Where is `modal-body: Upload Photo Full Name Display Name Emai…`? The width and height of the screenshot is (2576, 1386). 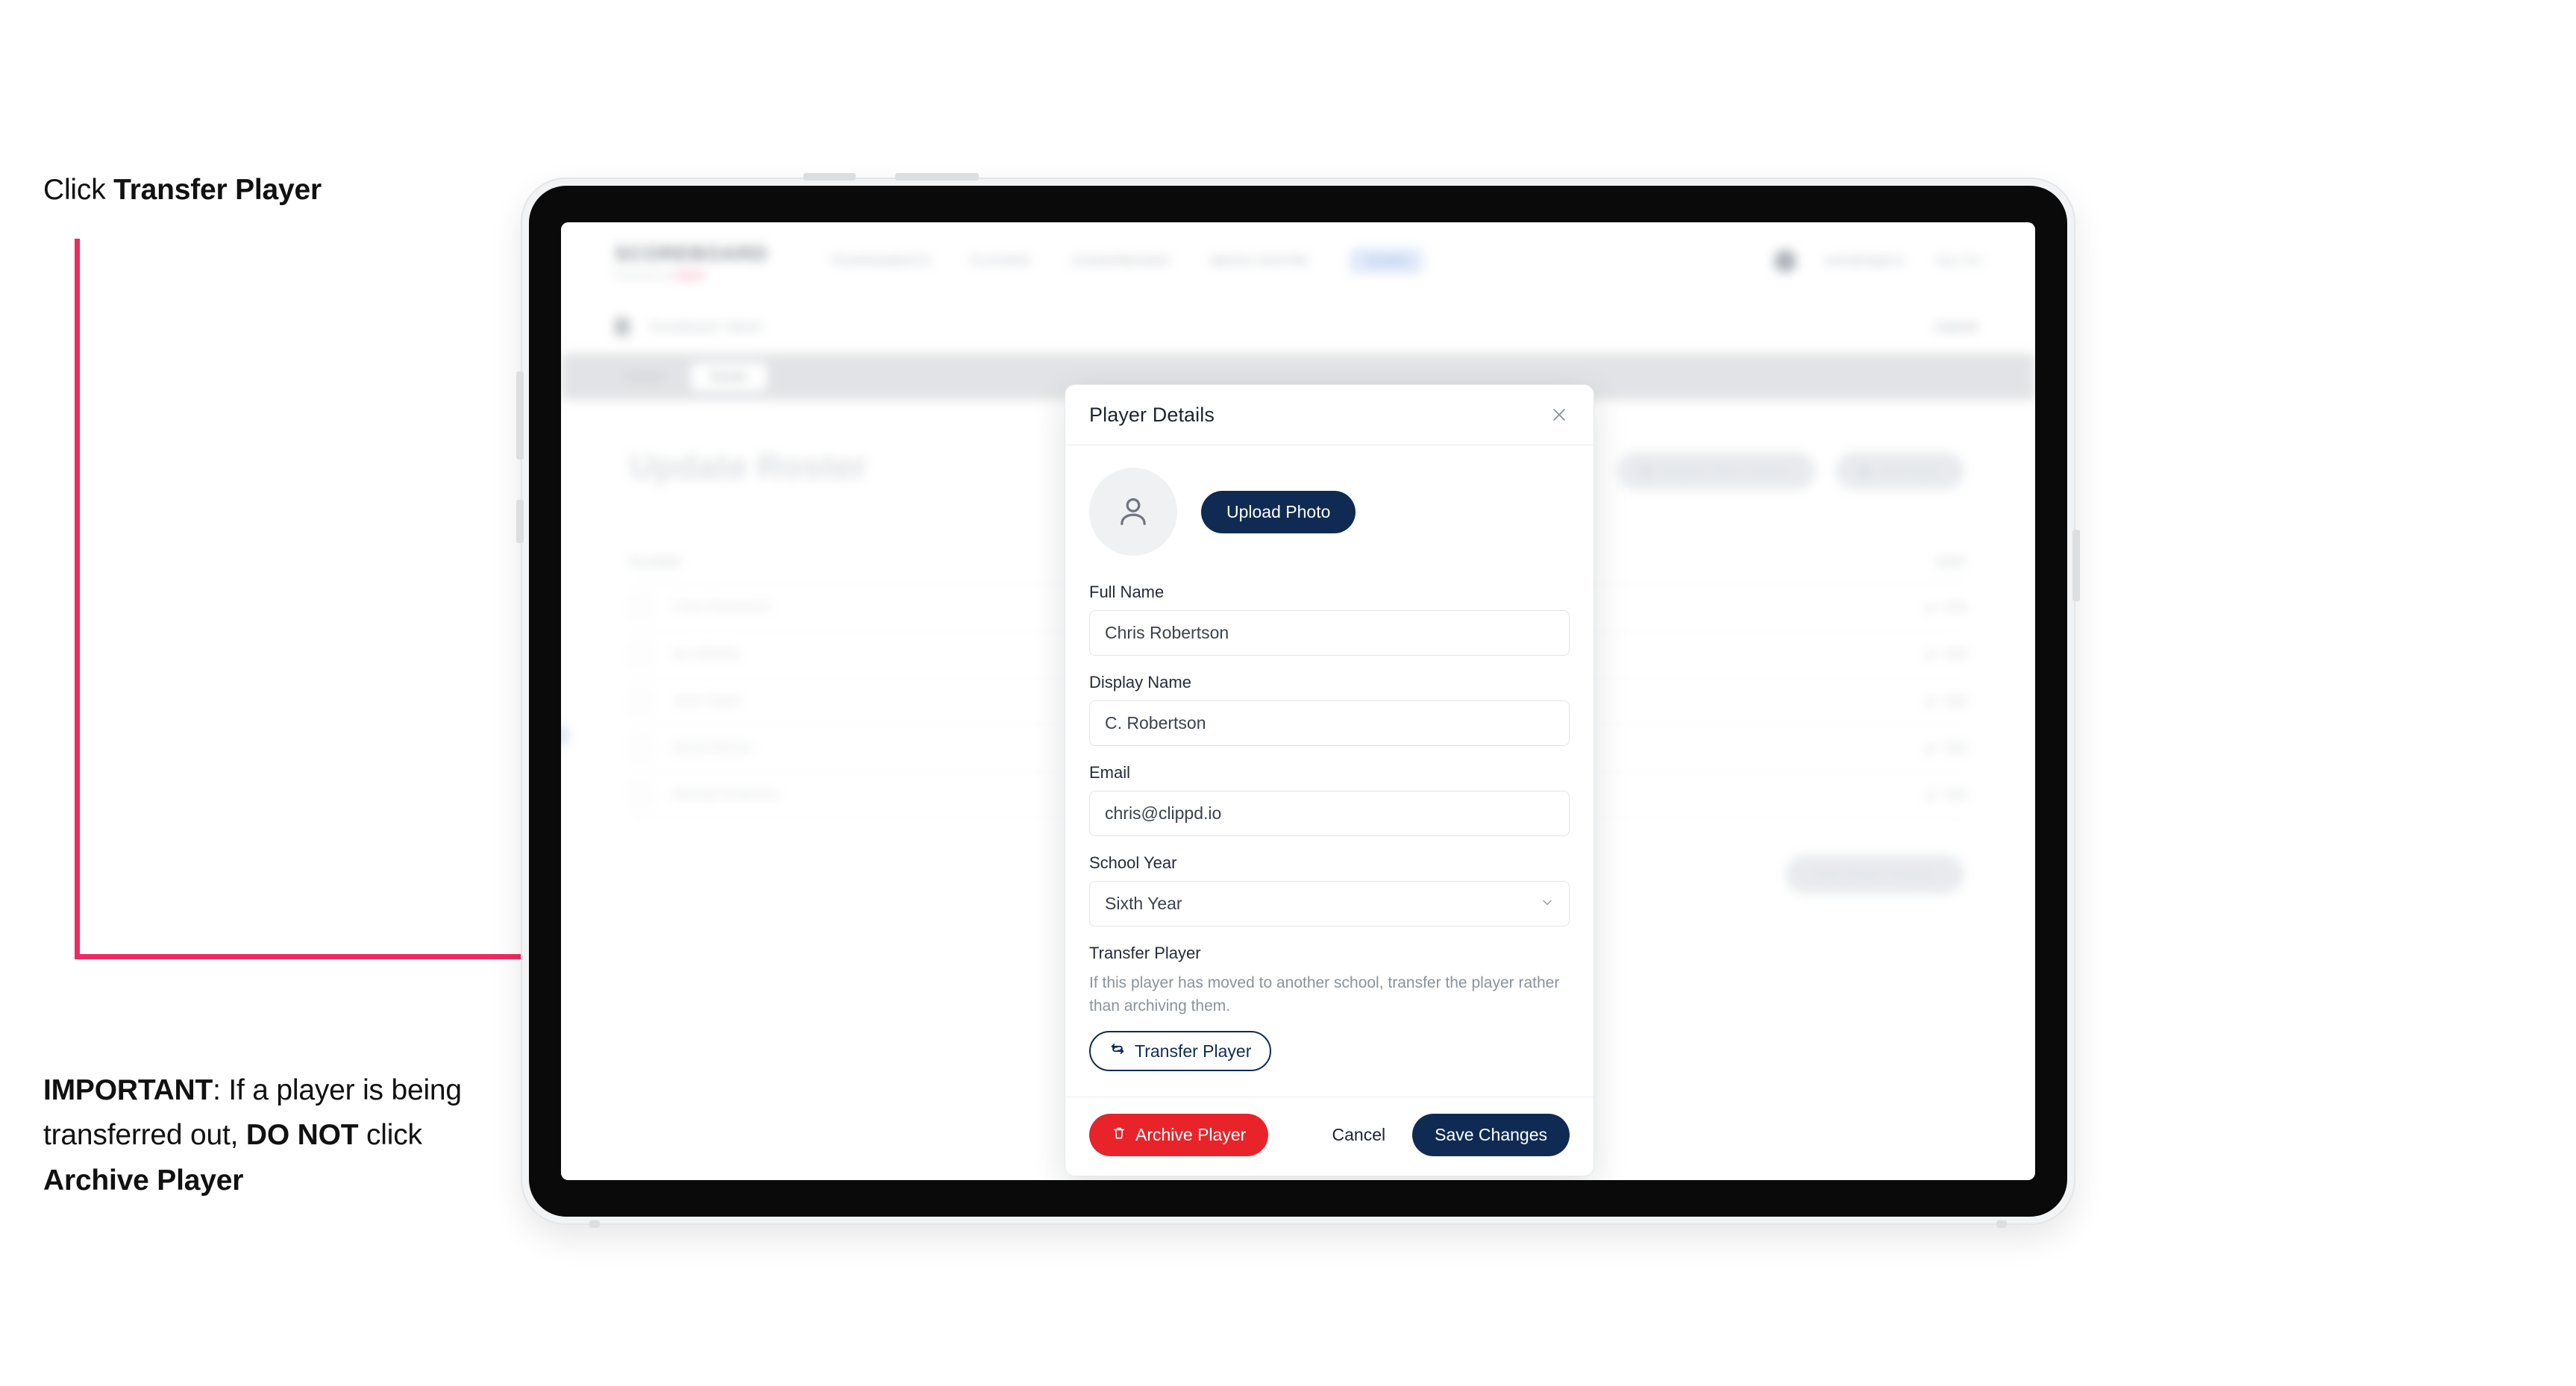
modal-body: Upload Photo Full Name Display Name Emai… is located at coordinates (1329, 771).